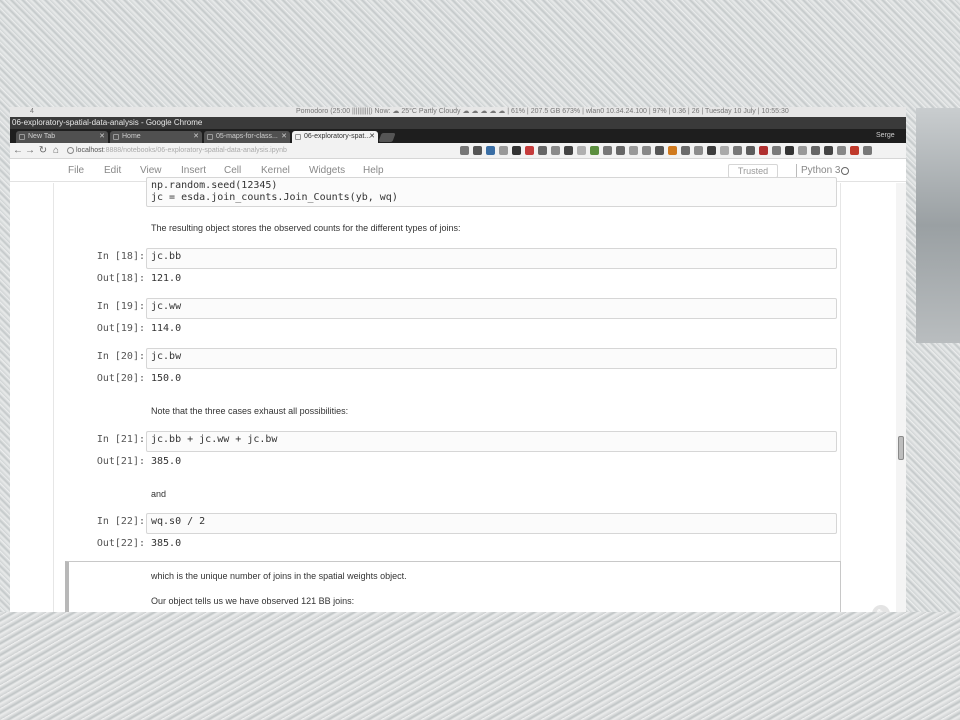 This screenshot has width=960, height=720. Describe the element at coordinates (232, 171) in the screenshot. I see `menu-cell: Cell` at that location.